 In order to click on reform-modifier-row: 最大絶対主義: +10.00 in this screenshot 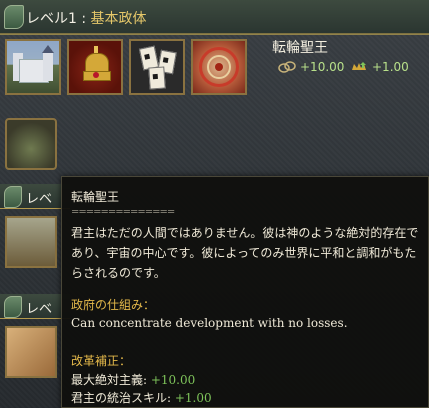, I will do `click(133, 379)`.